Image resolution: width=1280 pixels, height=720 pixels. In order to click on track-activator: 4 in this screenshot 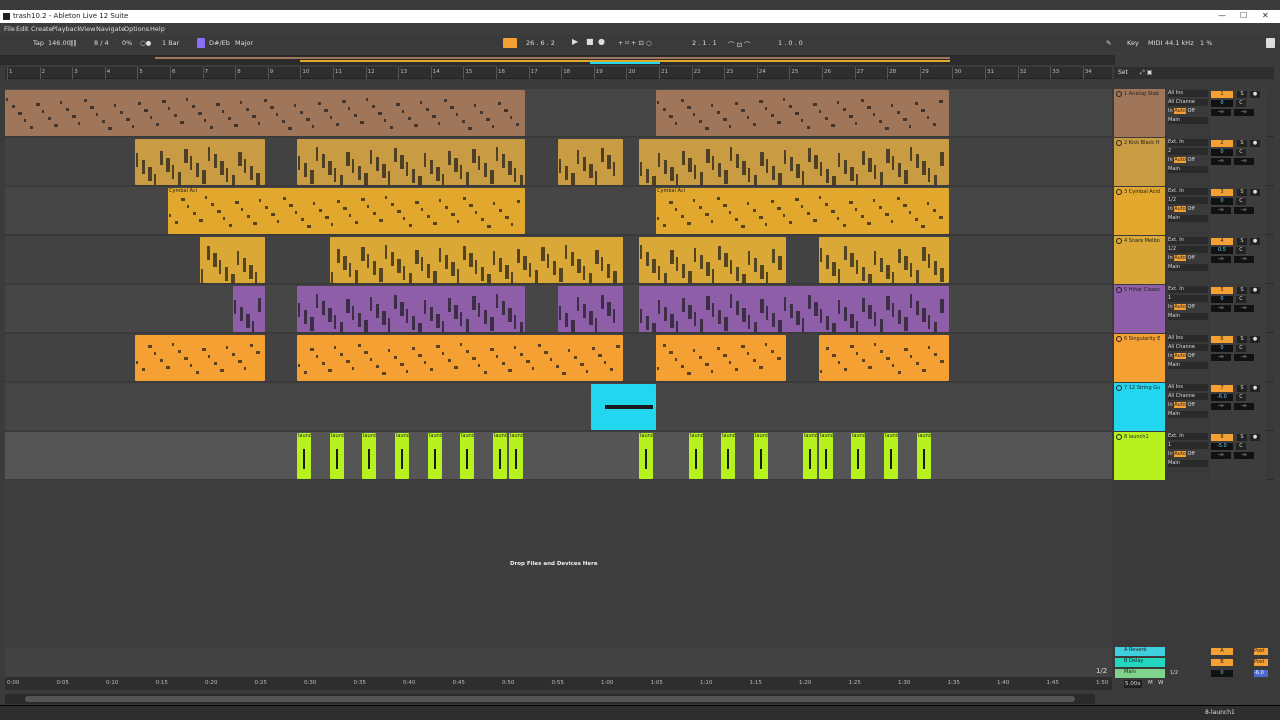, I will do `click(1222, 241)`.